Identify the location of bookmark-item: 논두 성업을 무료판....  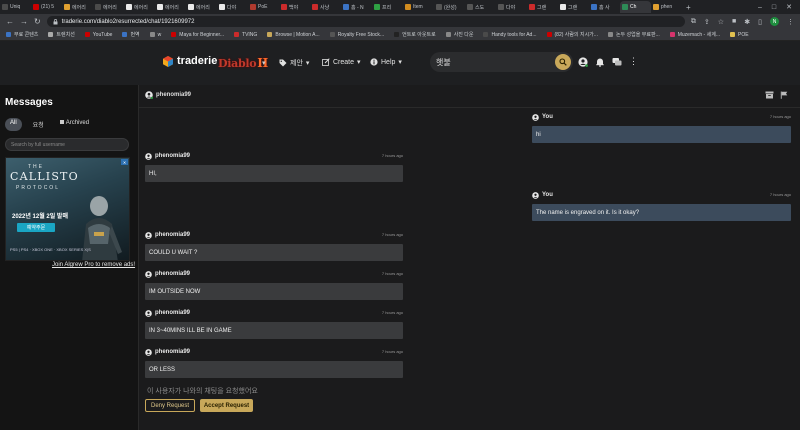
(633, 34).